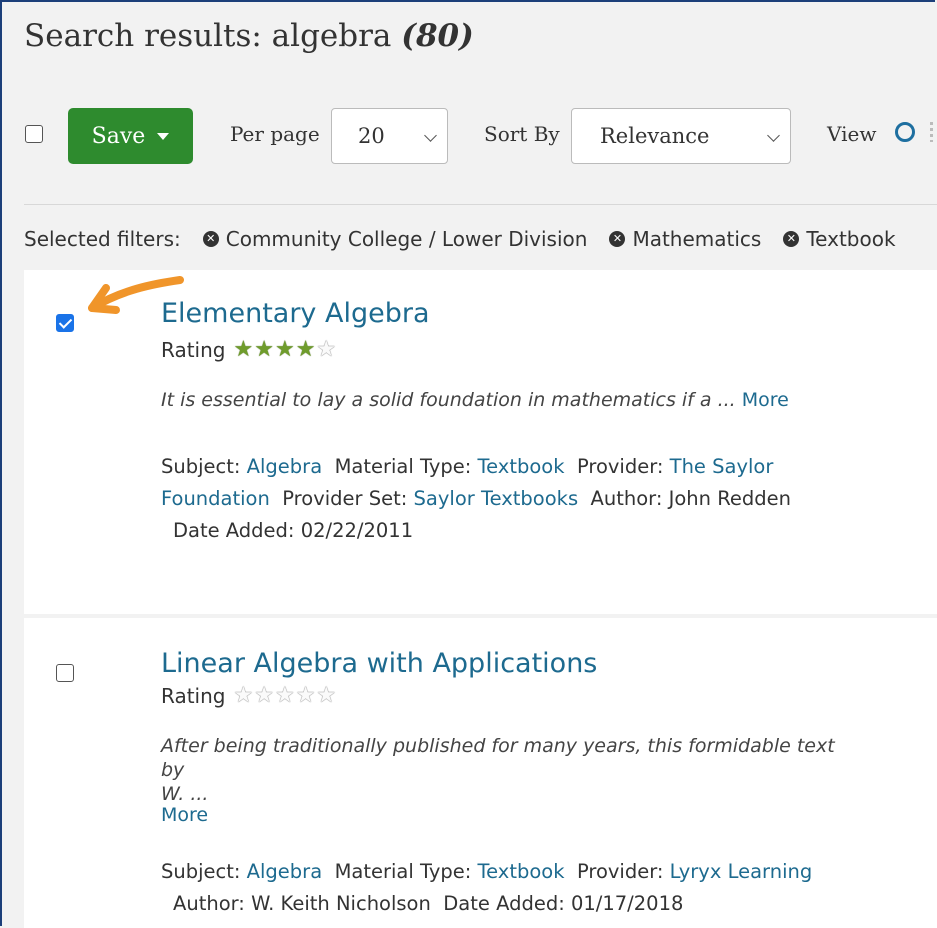 The width and height of the screenshot is (937, 928). What do you see at coordinates (345, 498) in the screenshot?
I see `provider-set-label: Provider Set:` at bounding box center [345, 498].